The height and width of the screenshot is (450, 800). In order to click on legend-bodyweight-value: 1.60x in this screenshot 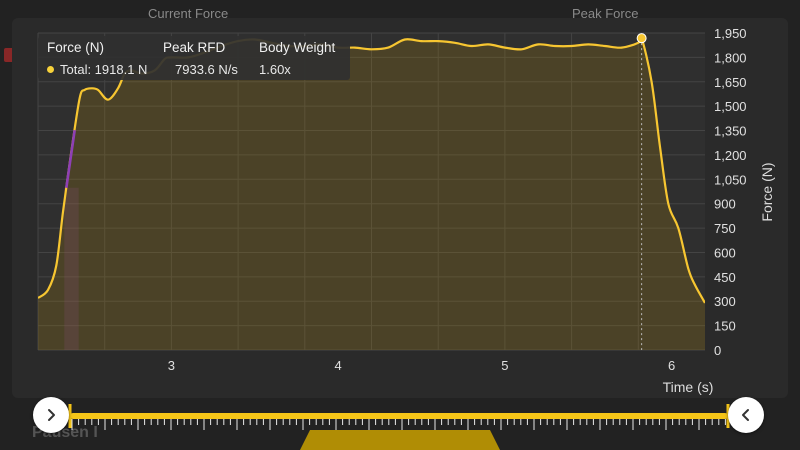, I will do `click(275, 69)`.